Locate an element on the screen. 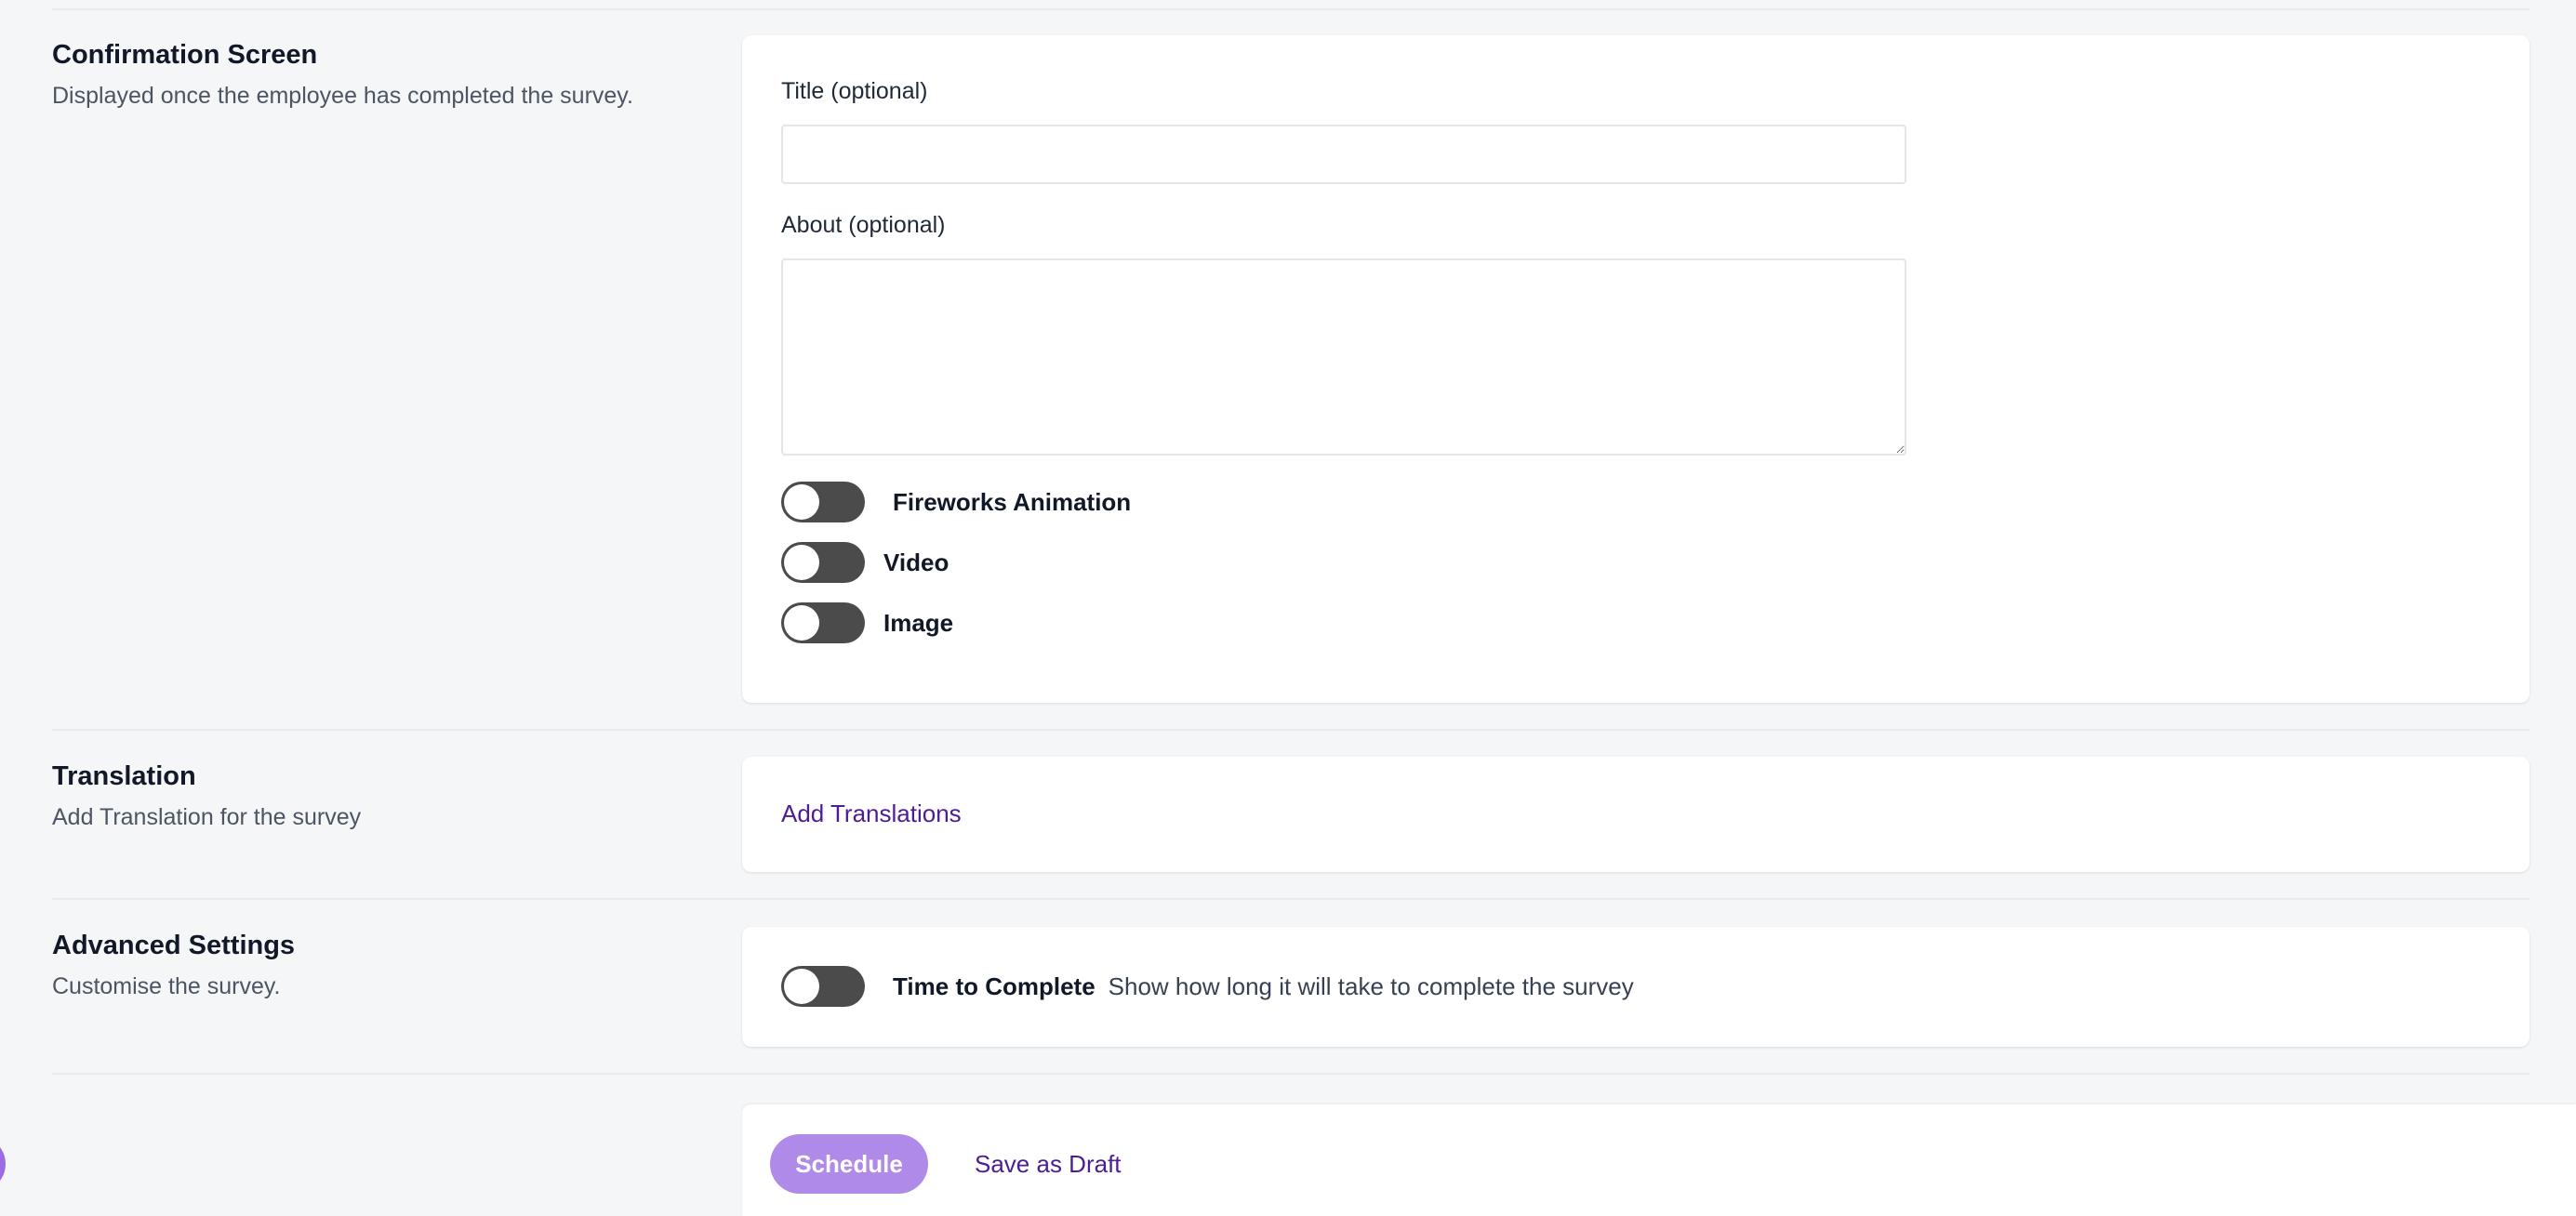 This screenshot has width=2576, height=1216. image-toggle is located at coordinates (823, 622).